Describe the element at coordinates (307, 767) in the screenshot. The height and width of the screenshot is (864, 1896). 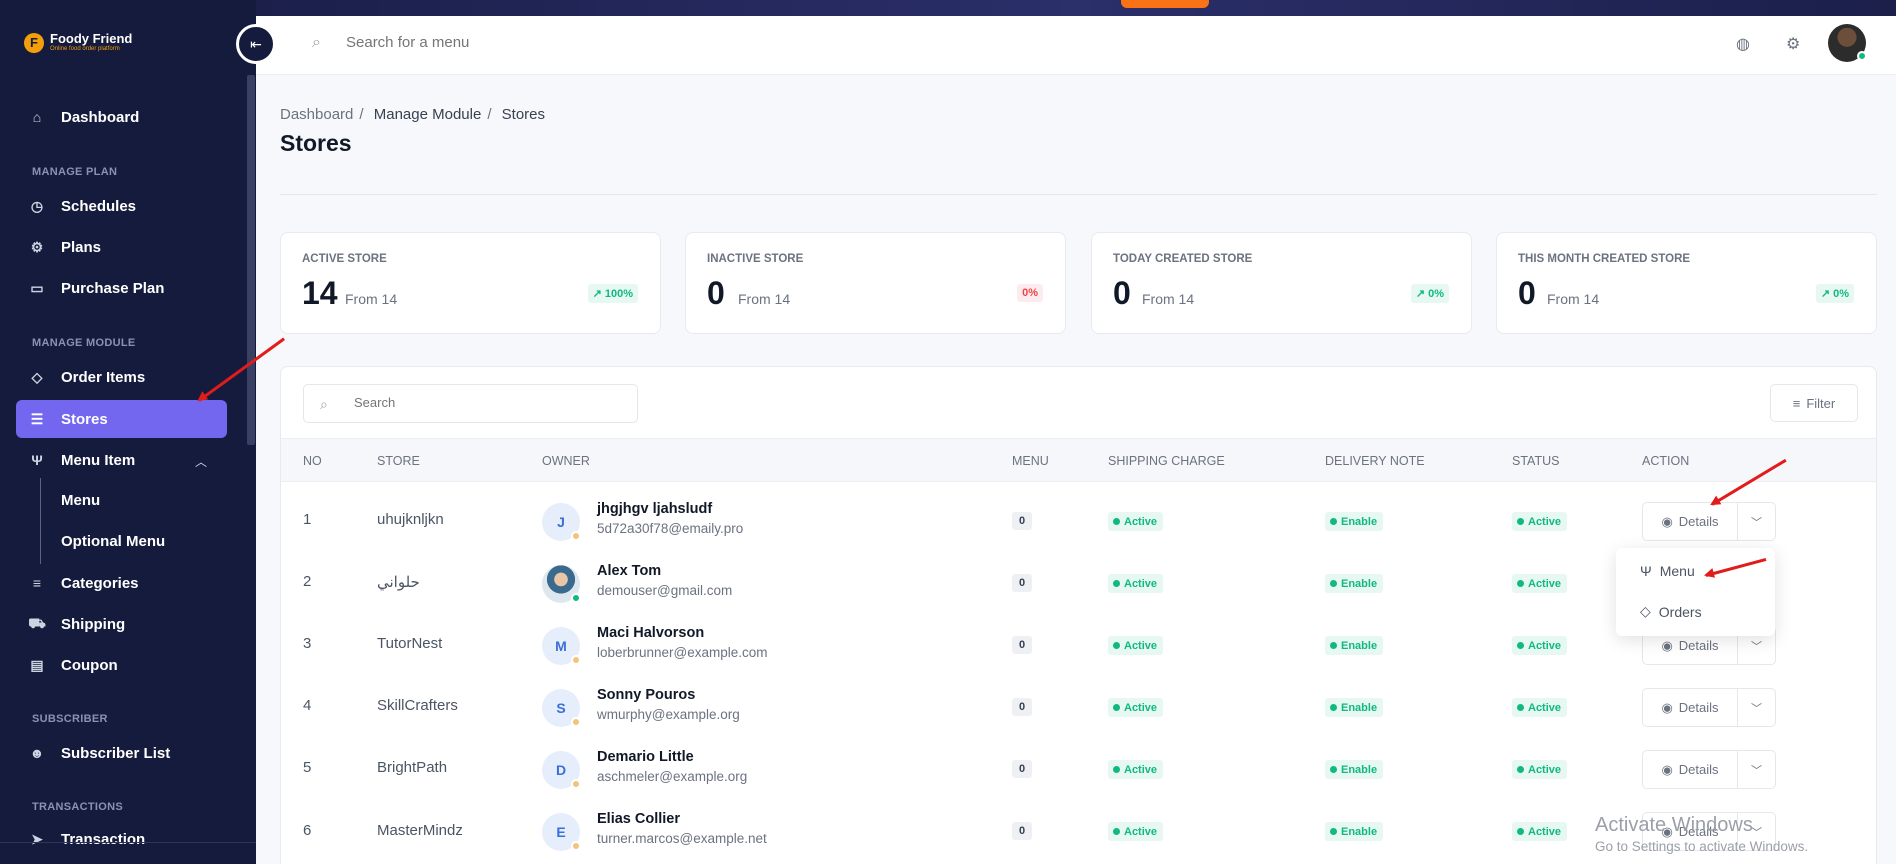
I see `row-no: 5` at that location.